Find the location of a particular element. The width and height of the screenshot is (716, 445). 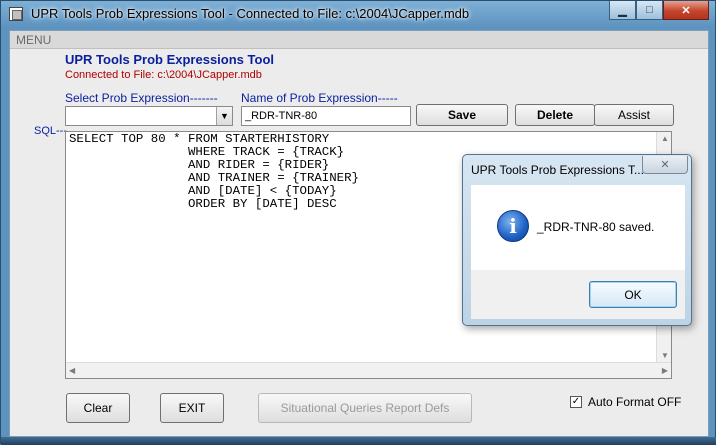

dialog-body: i _RDR-TNR-80 saved. is located at coordinates (578, 227).